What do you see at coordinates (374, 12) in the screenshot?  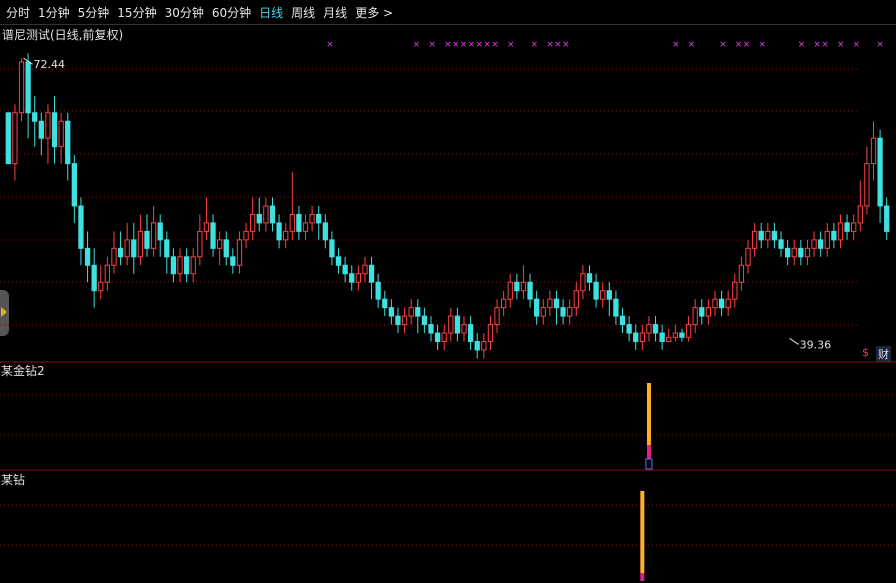 I see `tab-period-9: 更多 >` at bounding box center [374, 12].